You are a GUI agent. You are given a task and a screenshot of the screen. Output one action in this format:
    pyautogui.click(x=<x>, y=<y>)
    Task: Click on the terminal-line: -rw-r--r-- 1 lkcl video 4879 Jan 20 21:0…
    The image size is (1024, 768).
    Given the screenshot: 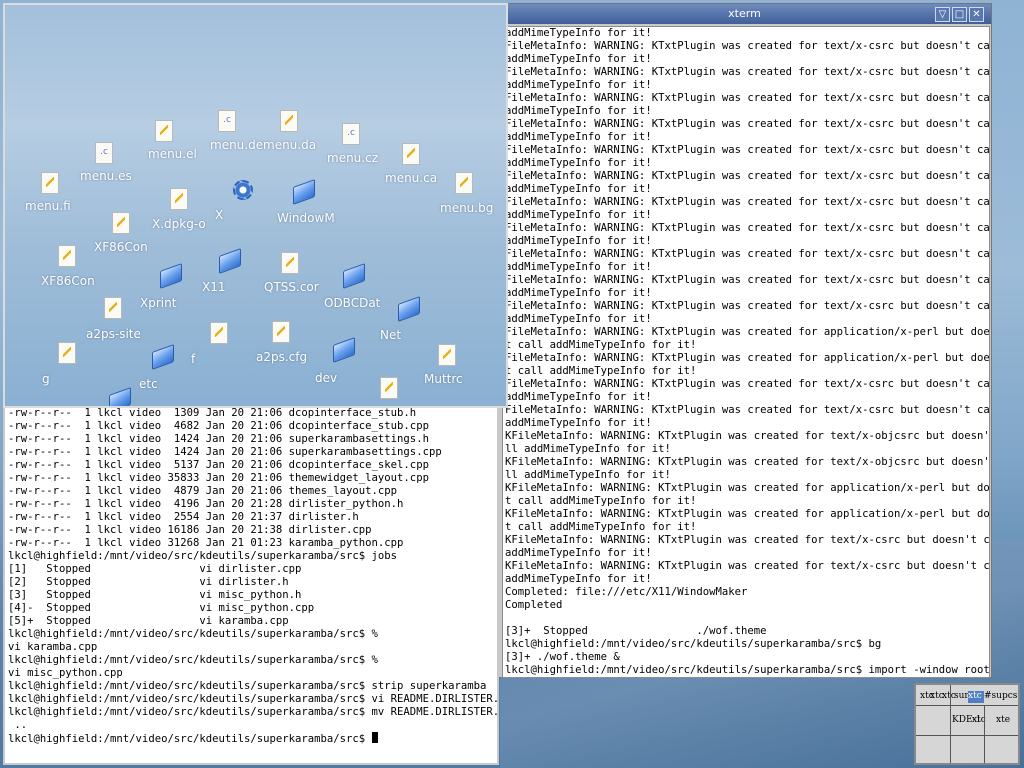 What is the action you would take?
    pyautogui.click(x=203, y=491)
    